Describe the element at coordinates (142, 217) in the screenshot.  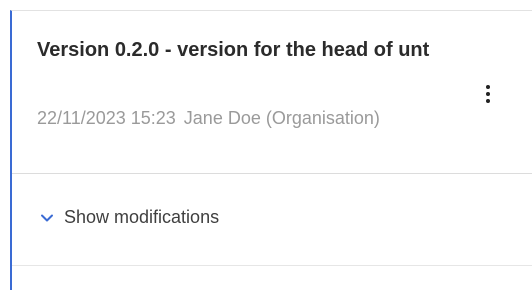
I see `show-modifications-label: Show modifications` at that location.